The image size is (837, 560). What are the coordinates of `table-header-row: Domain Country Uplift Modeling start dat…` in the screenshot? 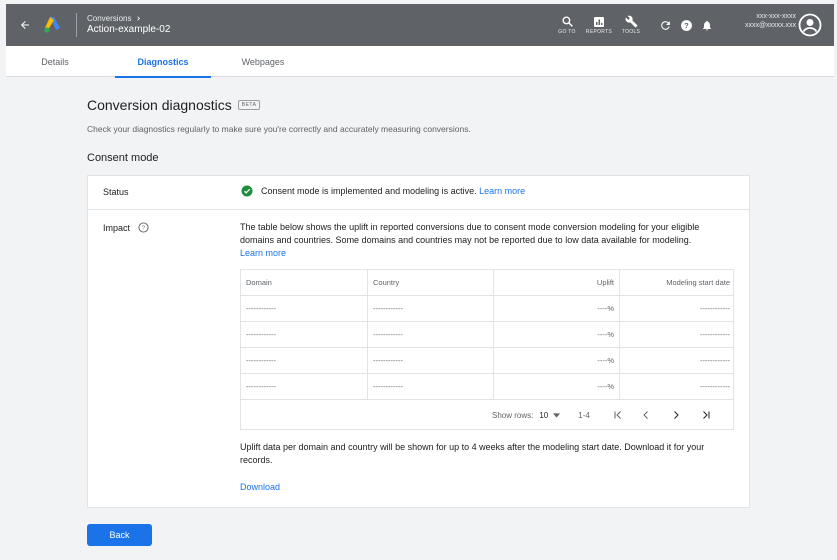 It's located at (487, 283).